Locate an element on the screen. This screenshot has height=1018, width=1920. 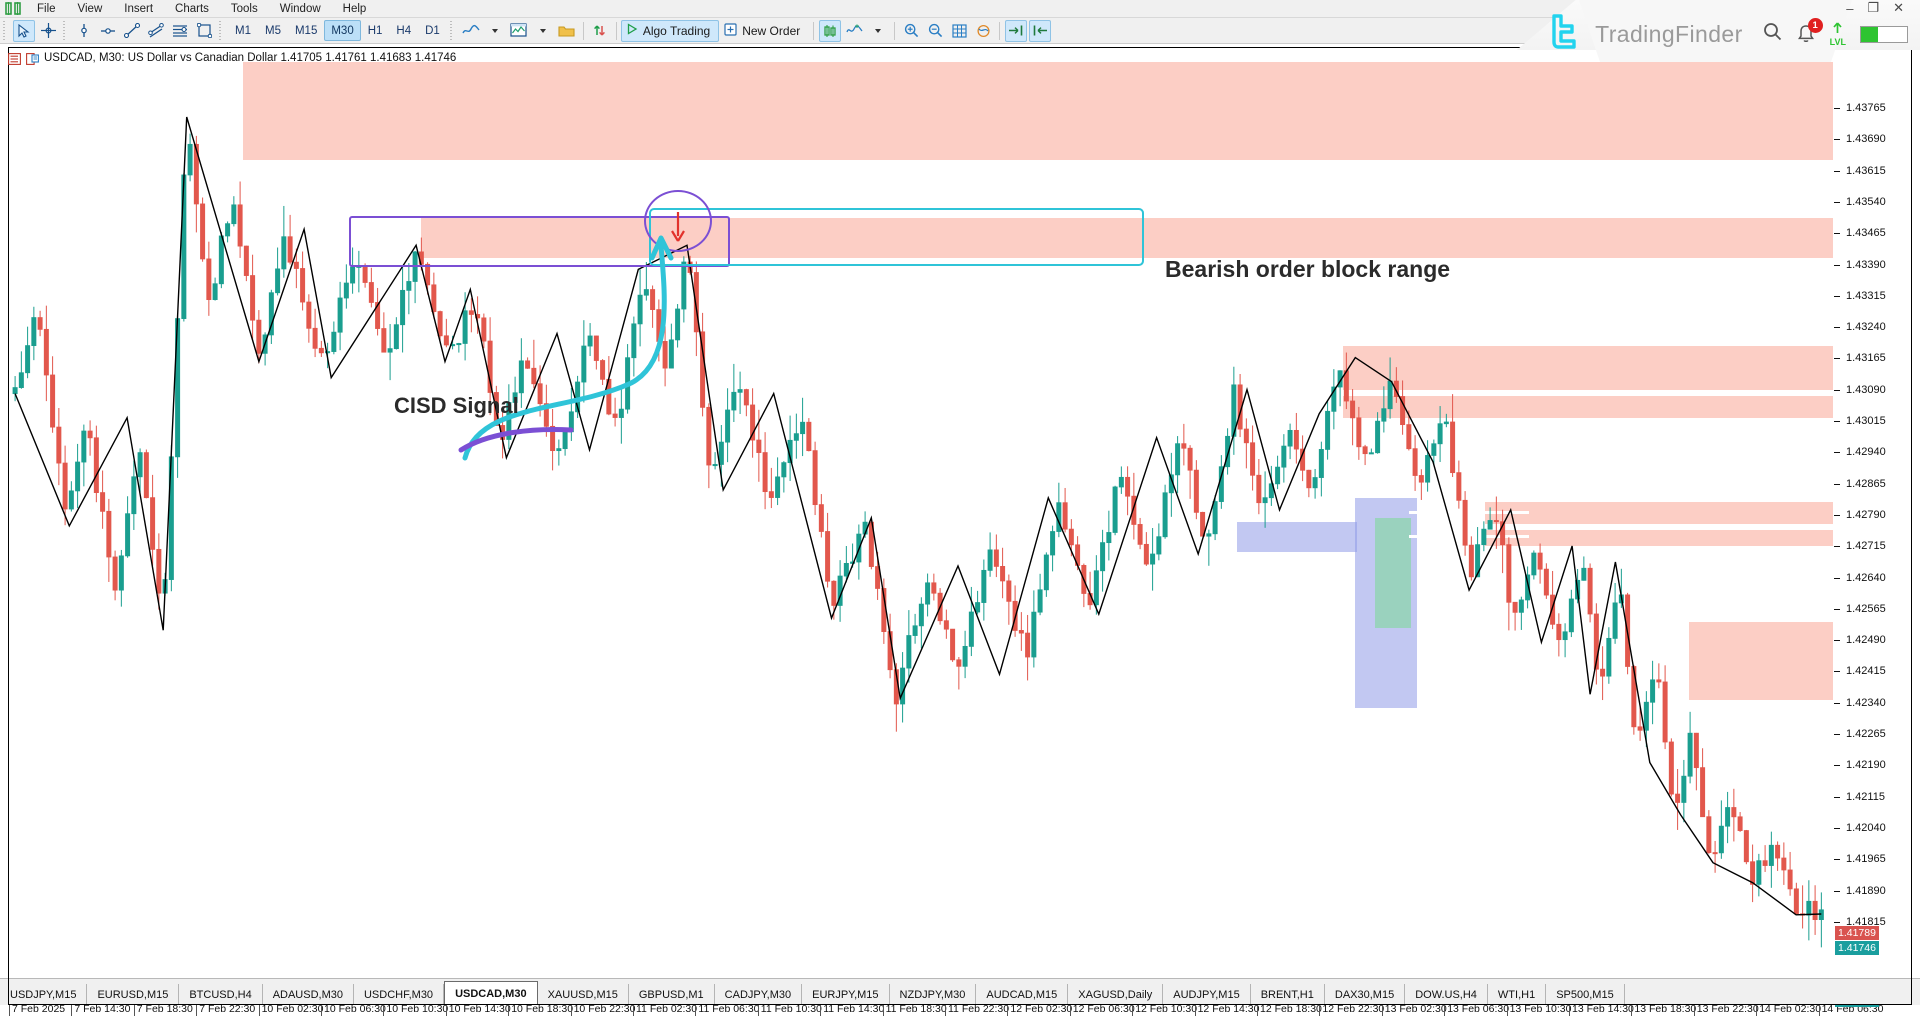
price-tick-label: 1.42790 is located at coordinates (1866, 514).